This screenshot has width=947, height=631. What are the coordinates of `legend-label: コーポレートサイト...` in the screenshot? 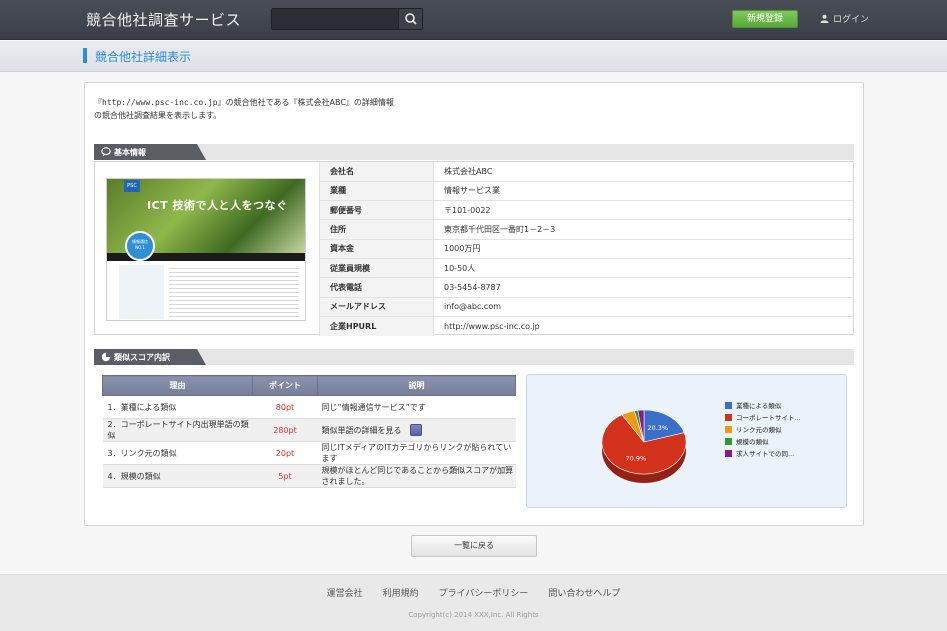 It's located at (768, 418).